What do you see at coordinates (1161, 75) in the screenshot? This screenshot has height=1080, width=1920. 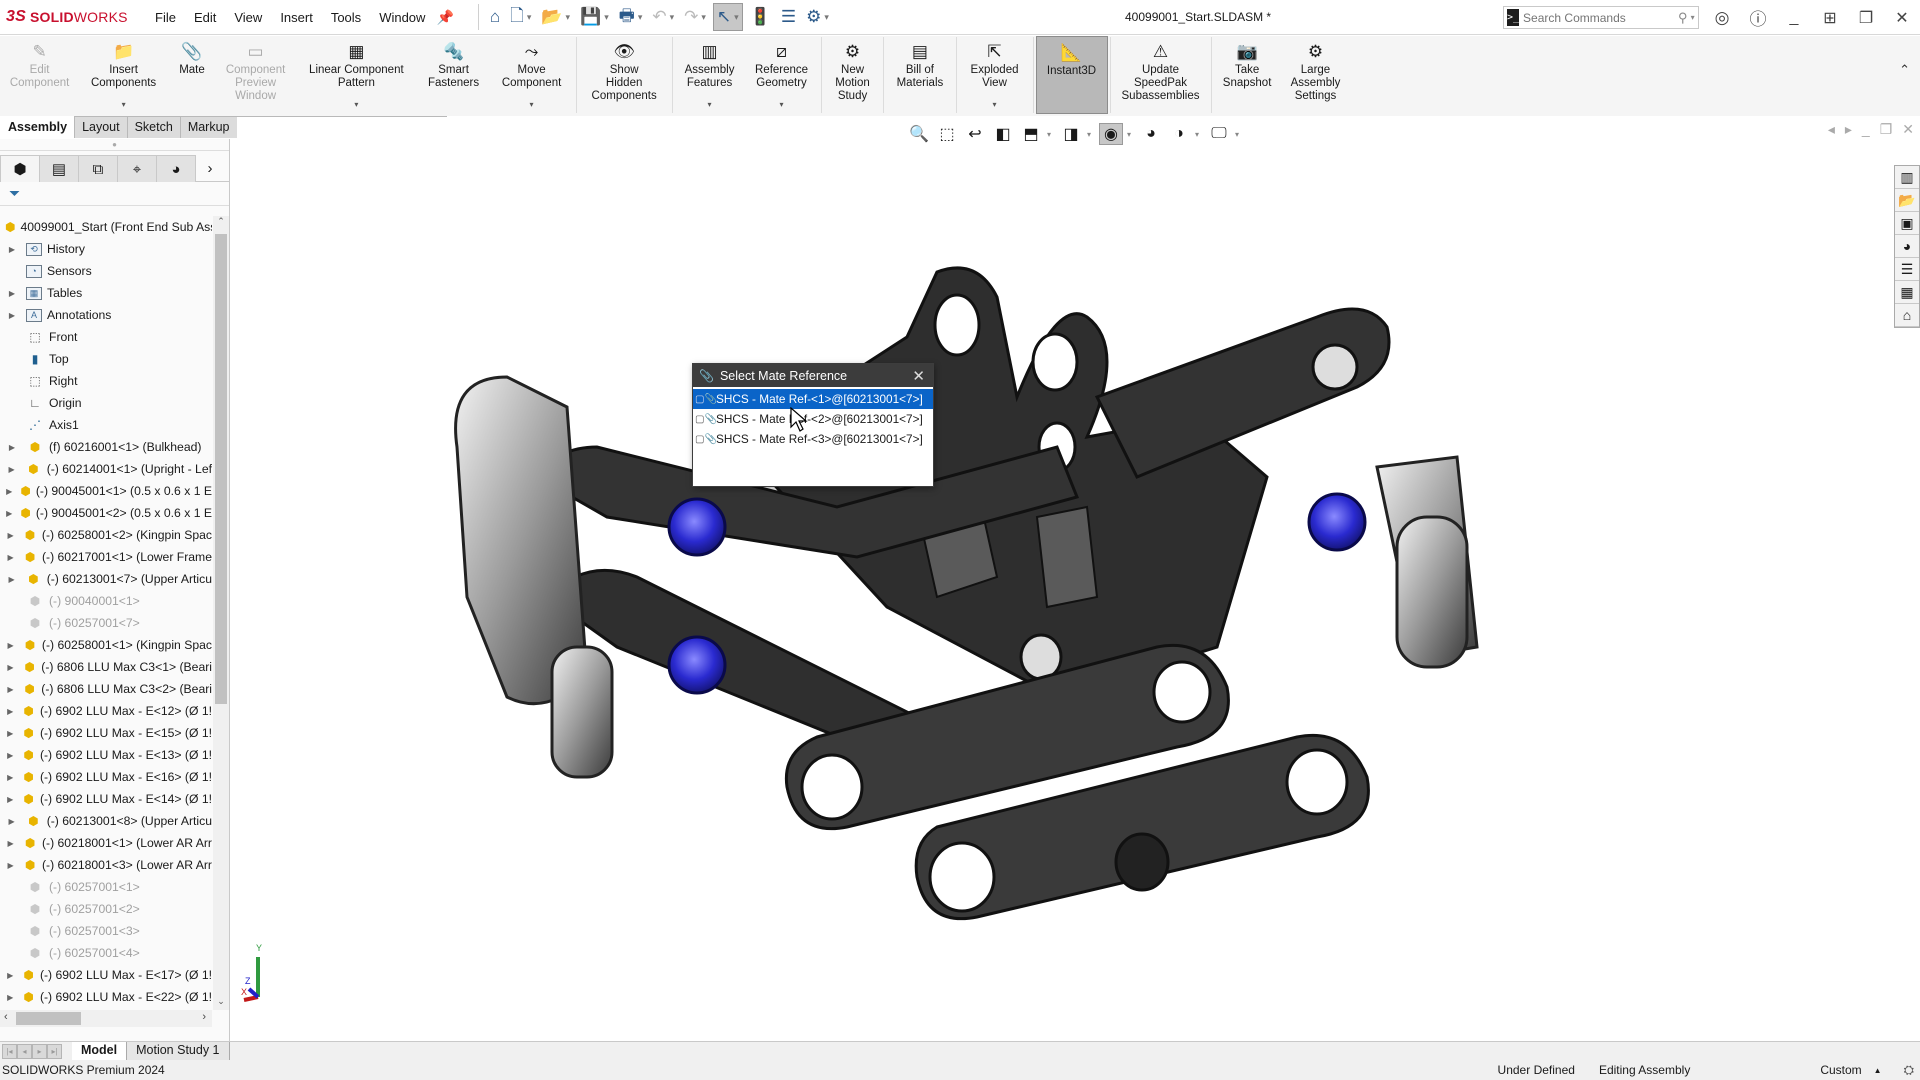 I see `update-speedpak-button: ⚠ Update SpeedPak Subassemblies` at bounding box center [1161, 75].